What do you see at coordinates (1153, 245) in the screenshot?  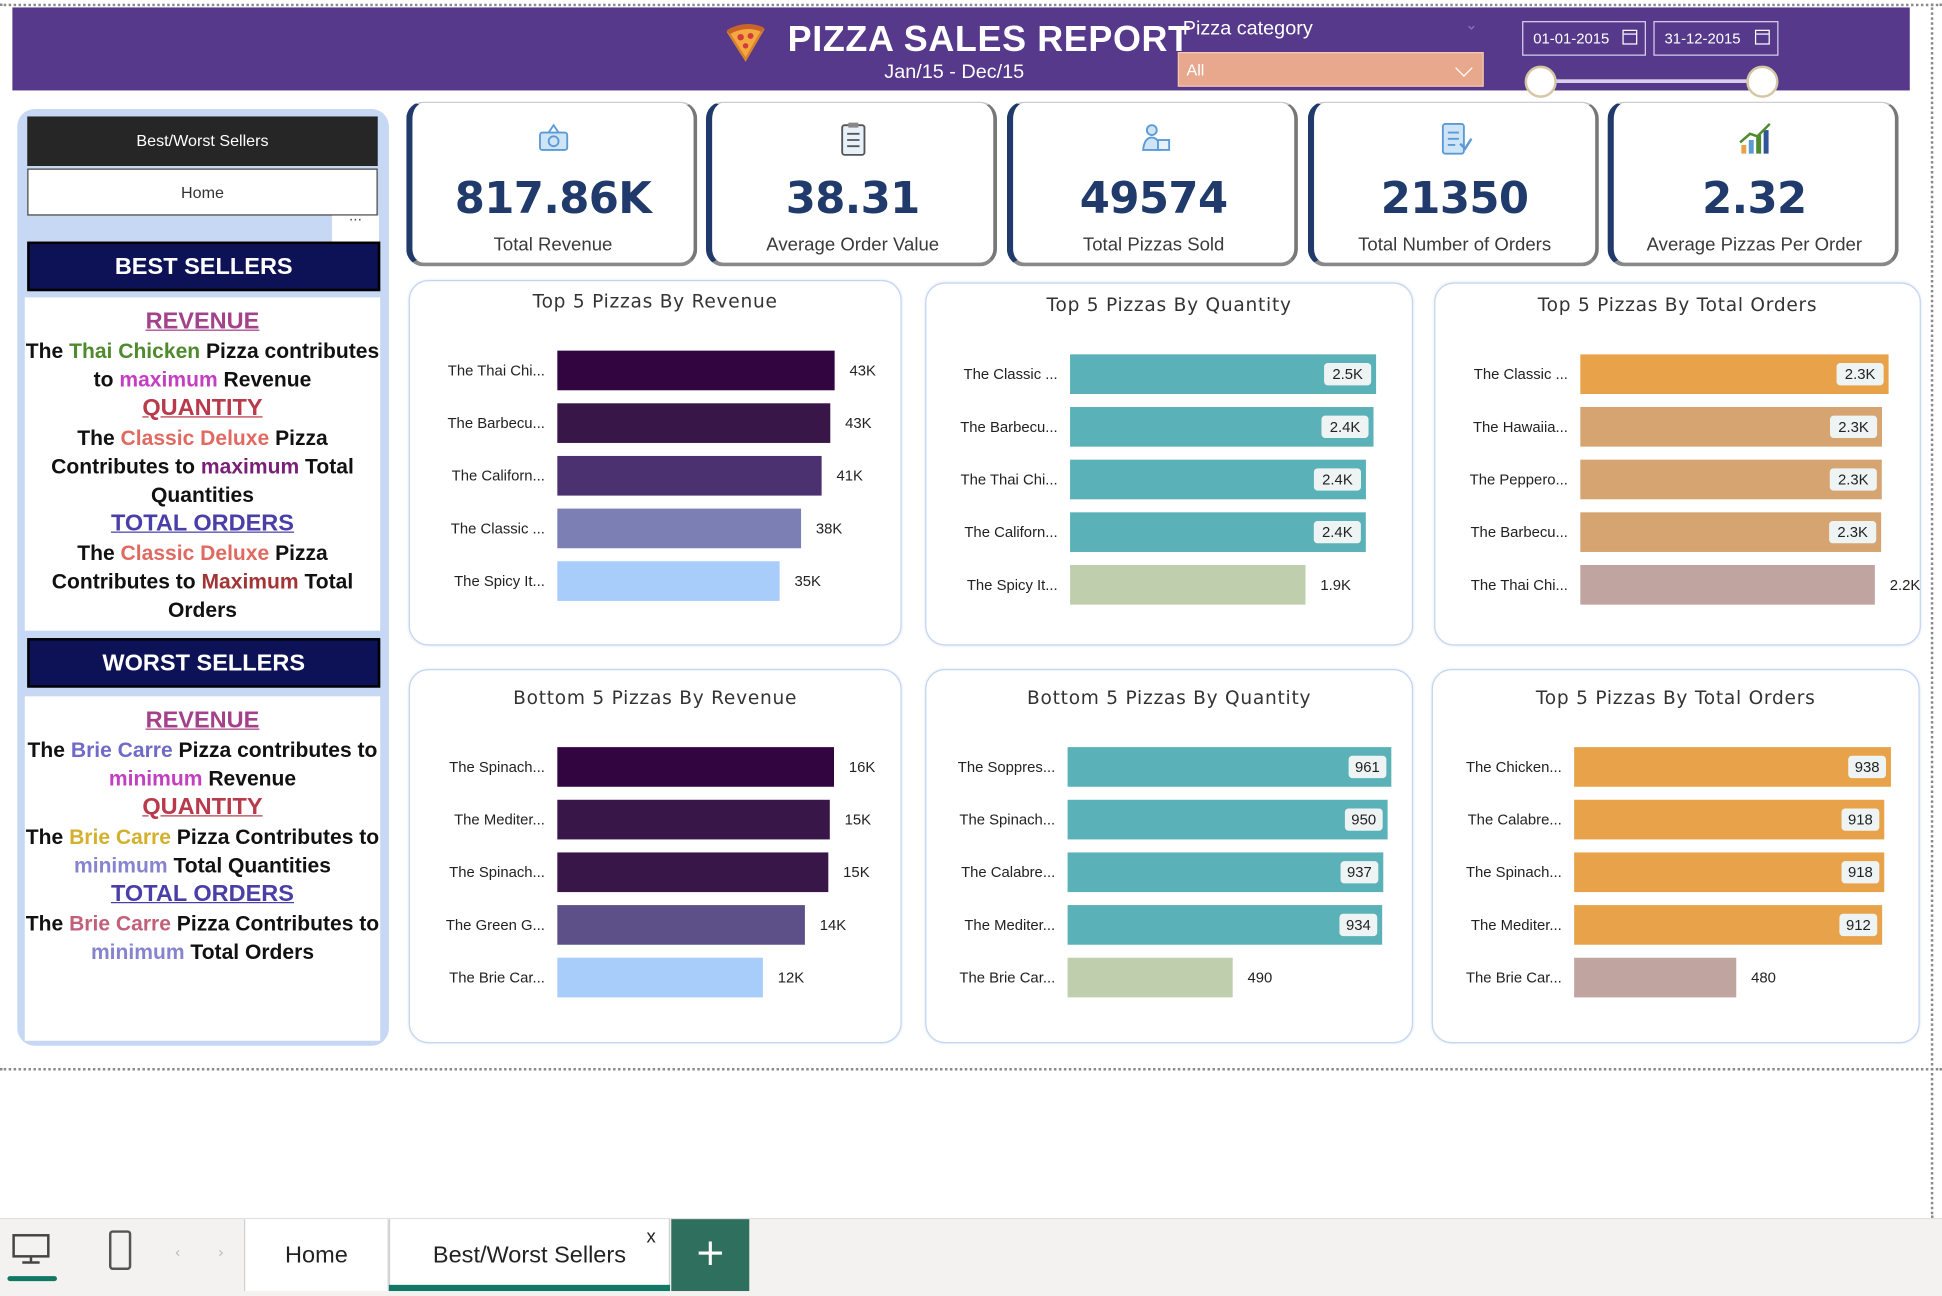 I see `kpi-label: Total Pizzas Sold` at bounding box center [1153, 245].